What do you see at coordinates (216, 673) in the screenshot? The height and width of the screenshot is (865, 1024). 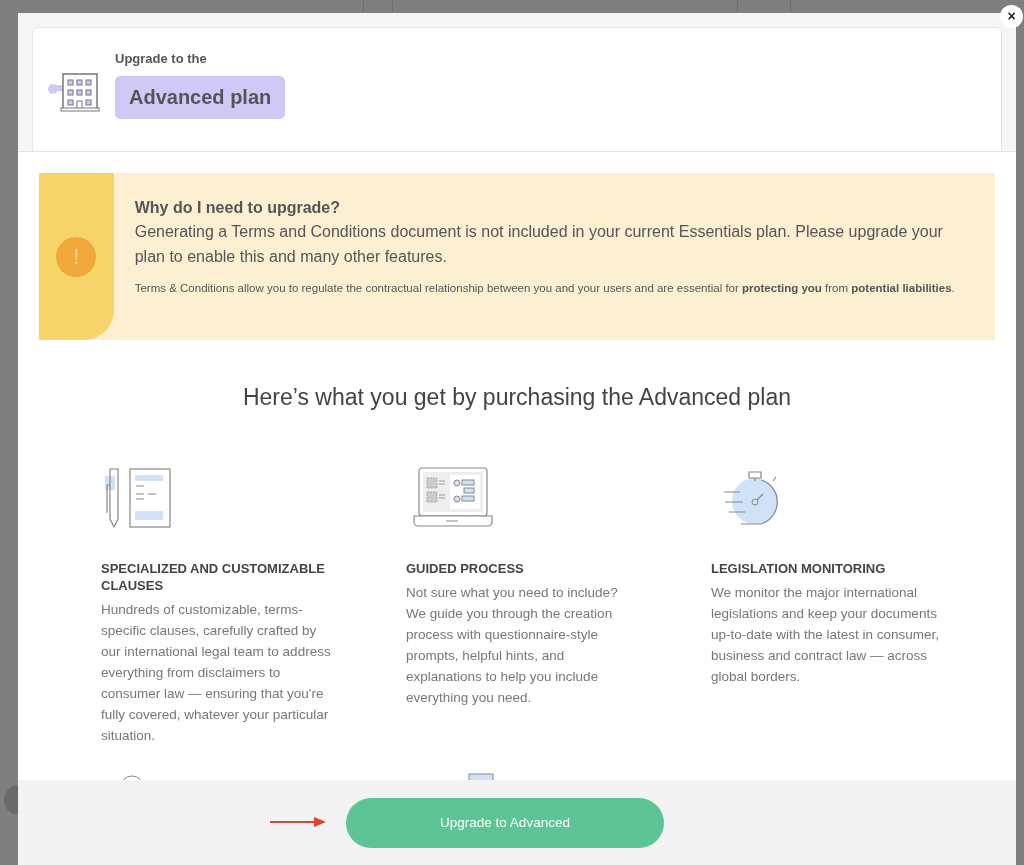 I see `feature-description: Hundreds of customizable, terms-specific clauses, carefully crafted by our international legal team to address everything from disclaimers to consumer law — ensuring that you're fully covered, whatever your particular situation.` at bounding box center [216, 673].